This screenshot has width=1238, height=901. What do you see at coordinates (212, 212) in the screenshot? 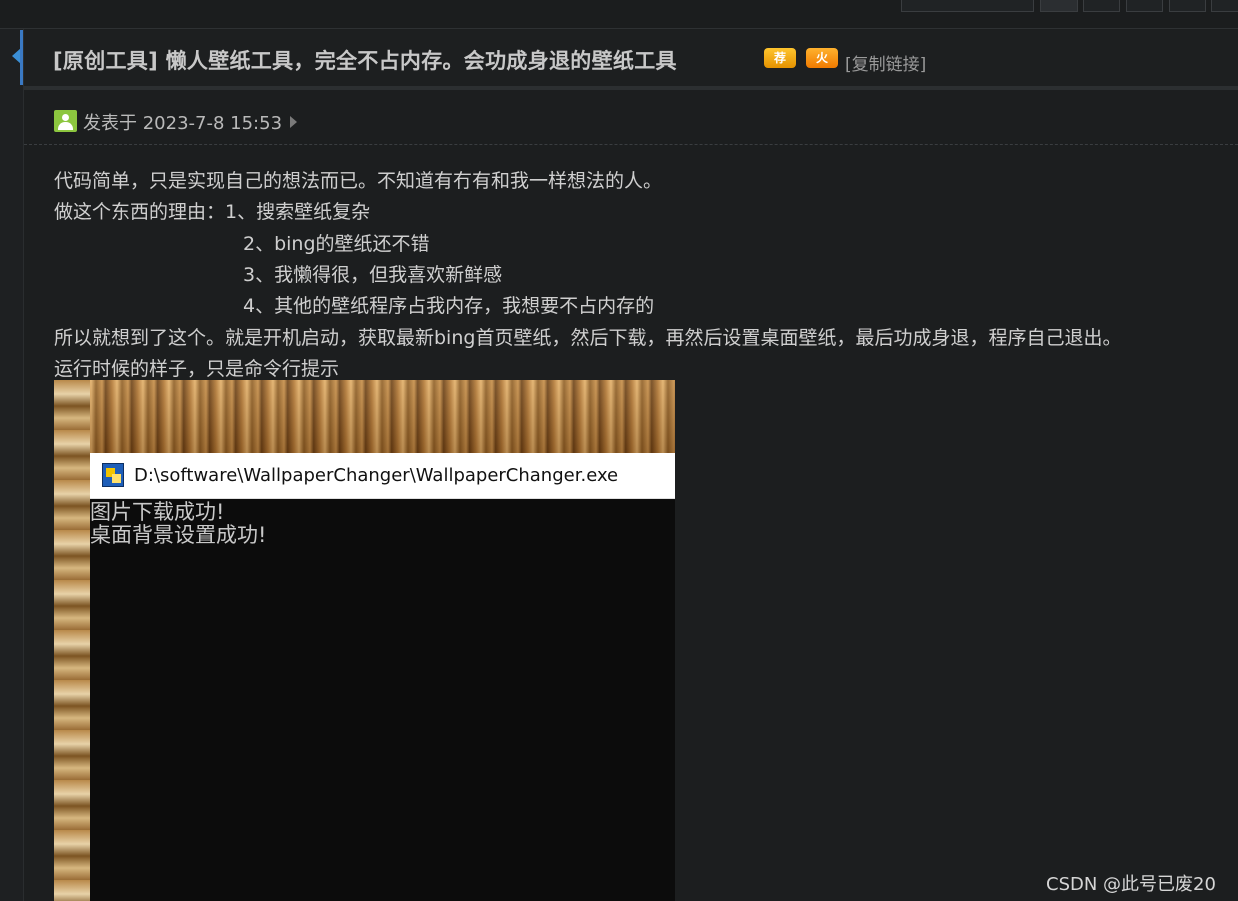
I see `post-text-line: 做这个东西的理由：1、搜索壁纸复杂` at bounding box center [212, 212].